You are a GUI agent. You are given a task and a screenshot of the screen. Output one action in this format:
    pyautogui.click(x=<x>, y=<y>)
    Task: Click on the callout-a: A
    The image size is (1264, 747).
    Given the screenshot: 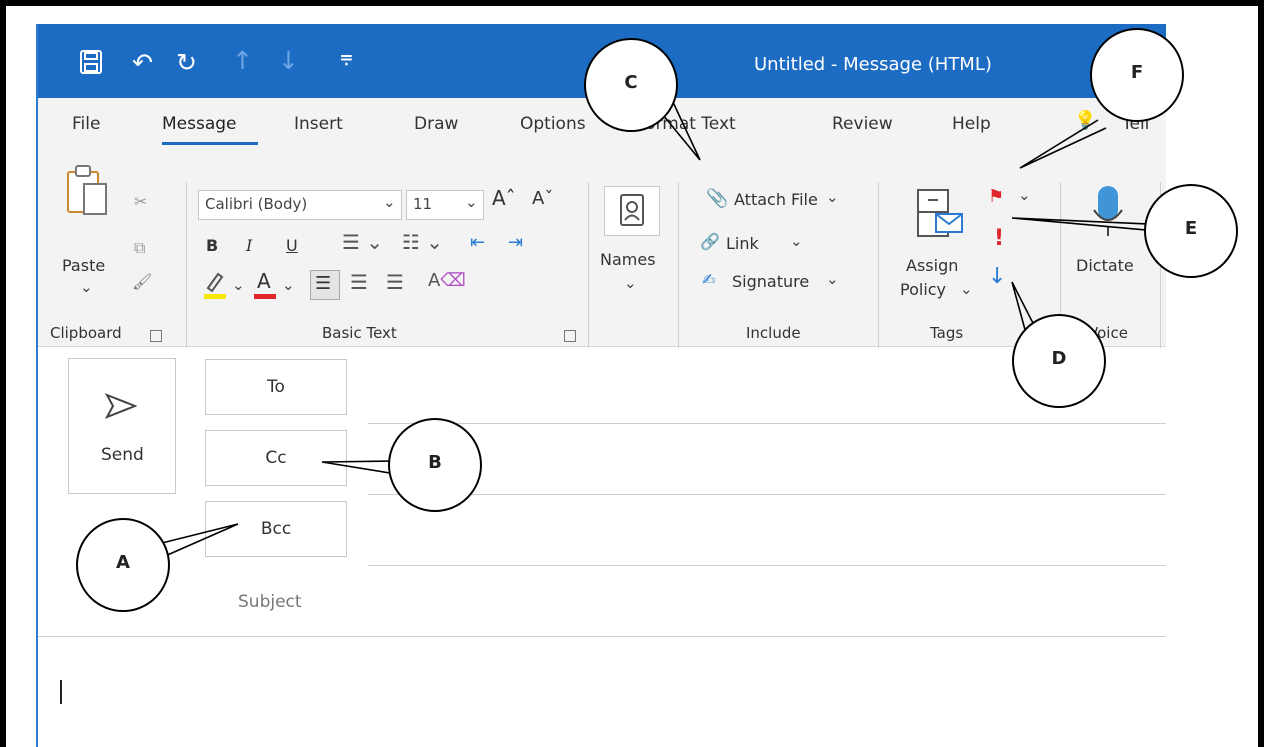 What is the action you would take?
    pyautogui.click(x=123, y=565)
    